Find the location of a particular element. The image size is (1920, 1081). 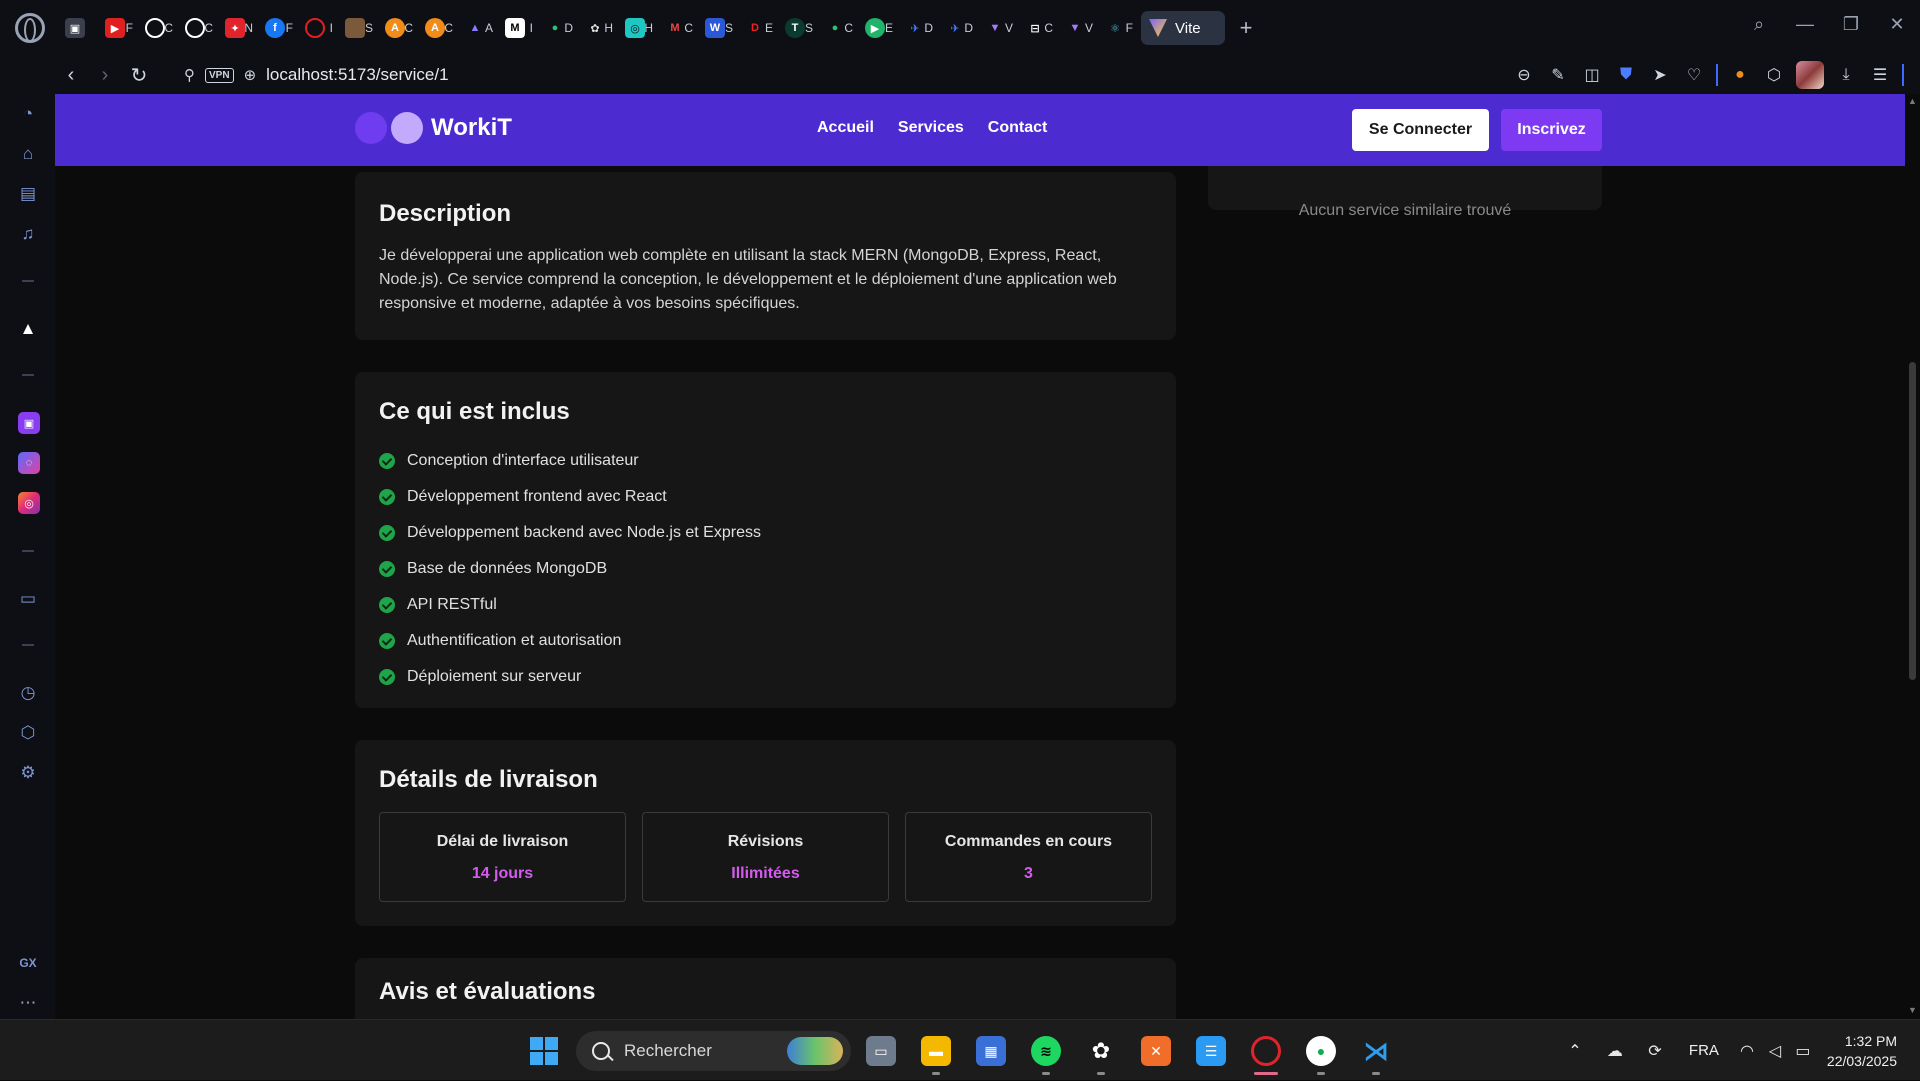

reload-icon: ↻ is located at coordinates (139, 75).